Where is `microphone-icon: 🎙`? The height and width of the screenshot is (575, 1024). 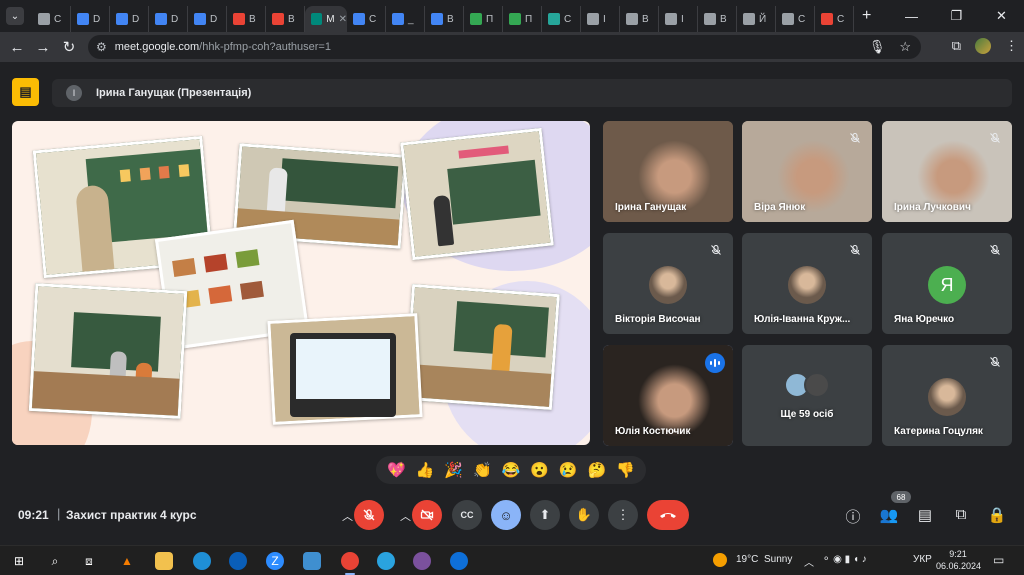
microphone-icon: 🎙 is located at coordinates (877, 47).